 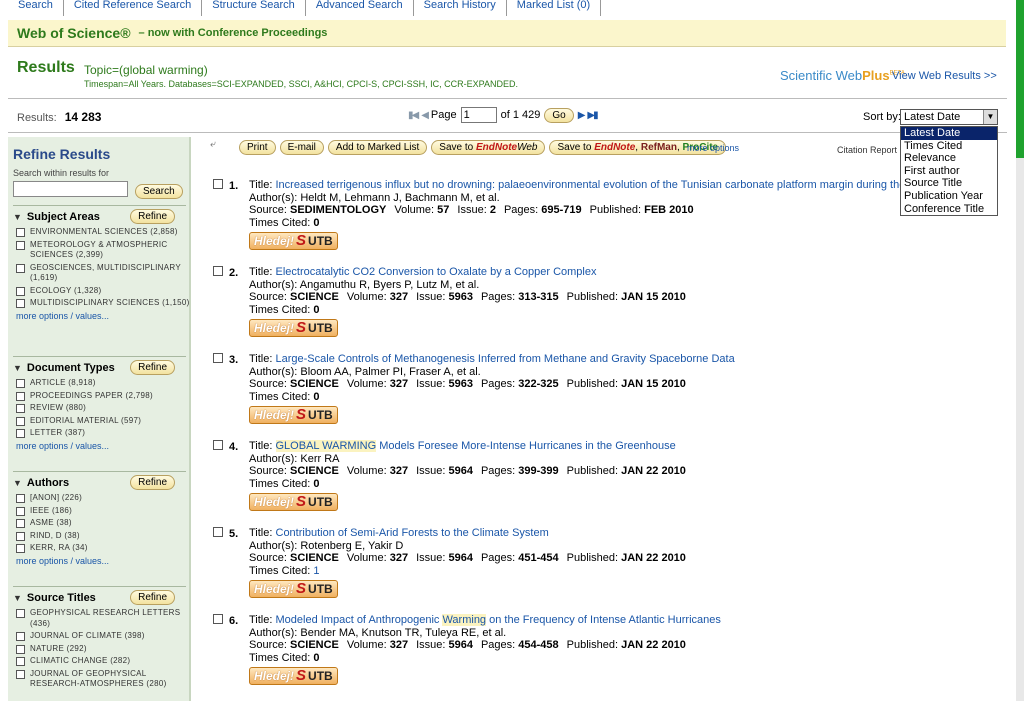 I want to click on issue-label: Issue:, so click(x=431, y=471).